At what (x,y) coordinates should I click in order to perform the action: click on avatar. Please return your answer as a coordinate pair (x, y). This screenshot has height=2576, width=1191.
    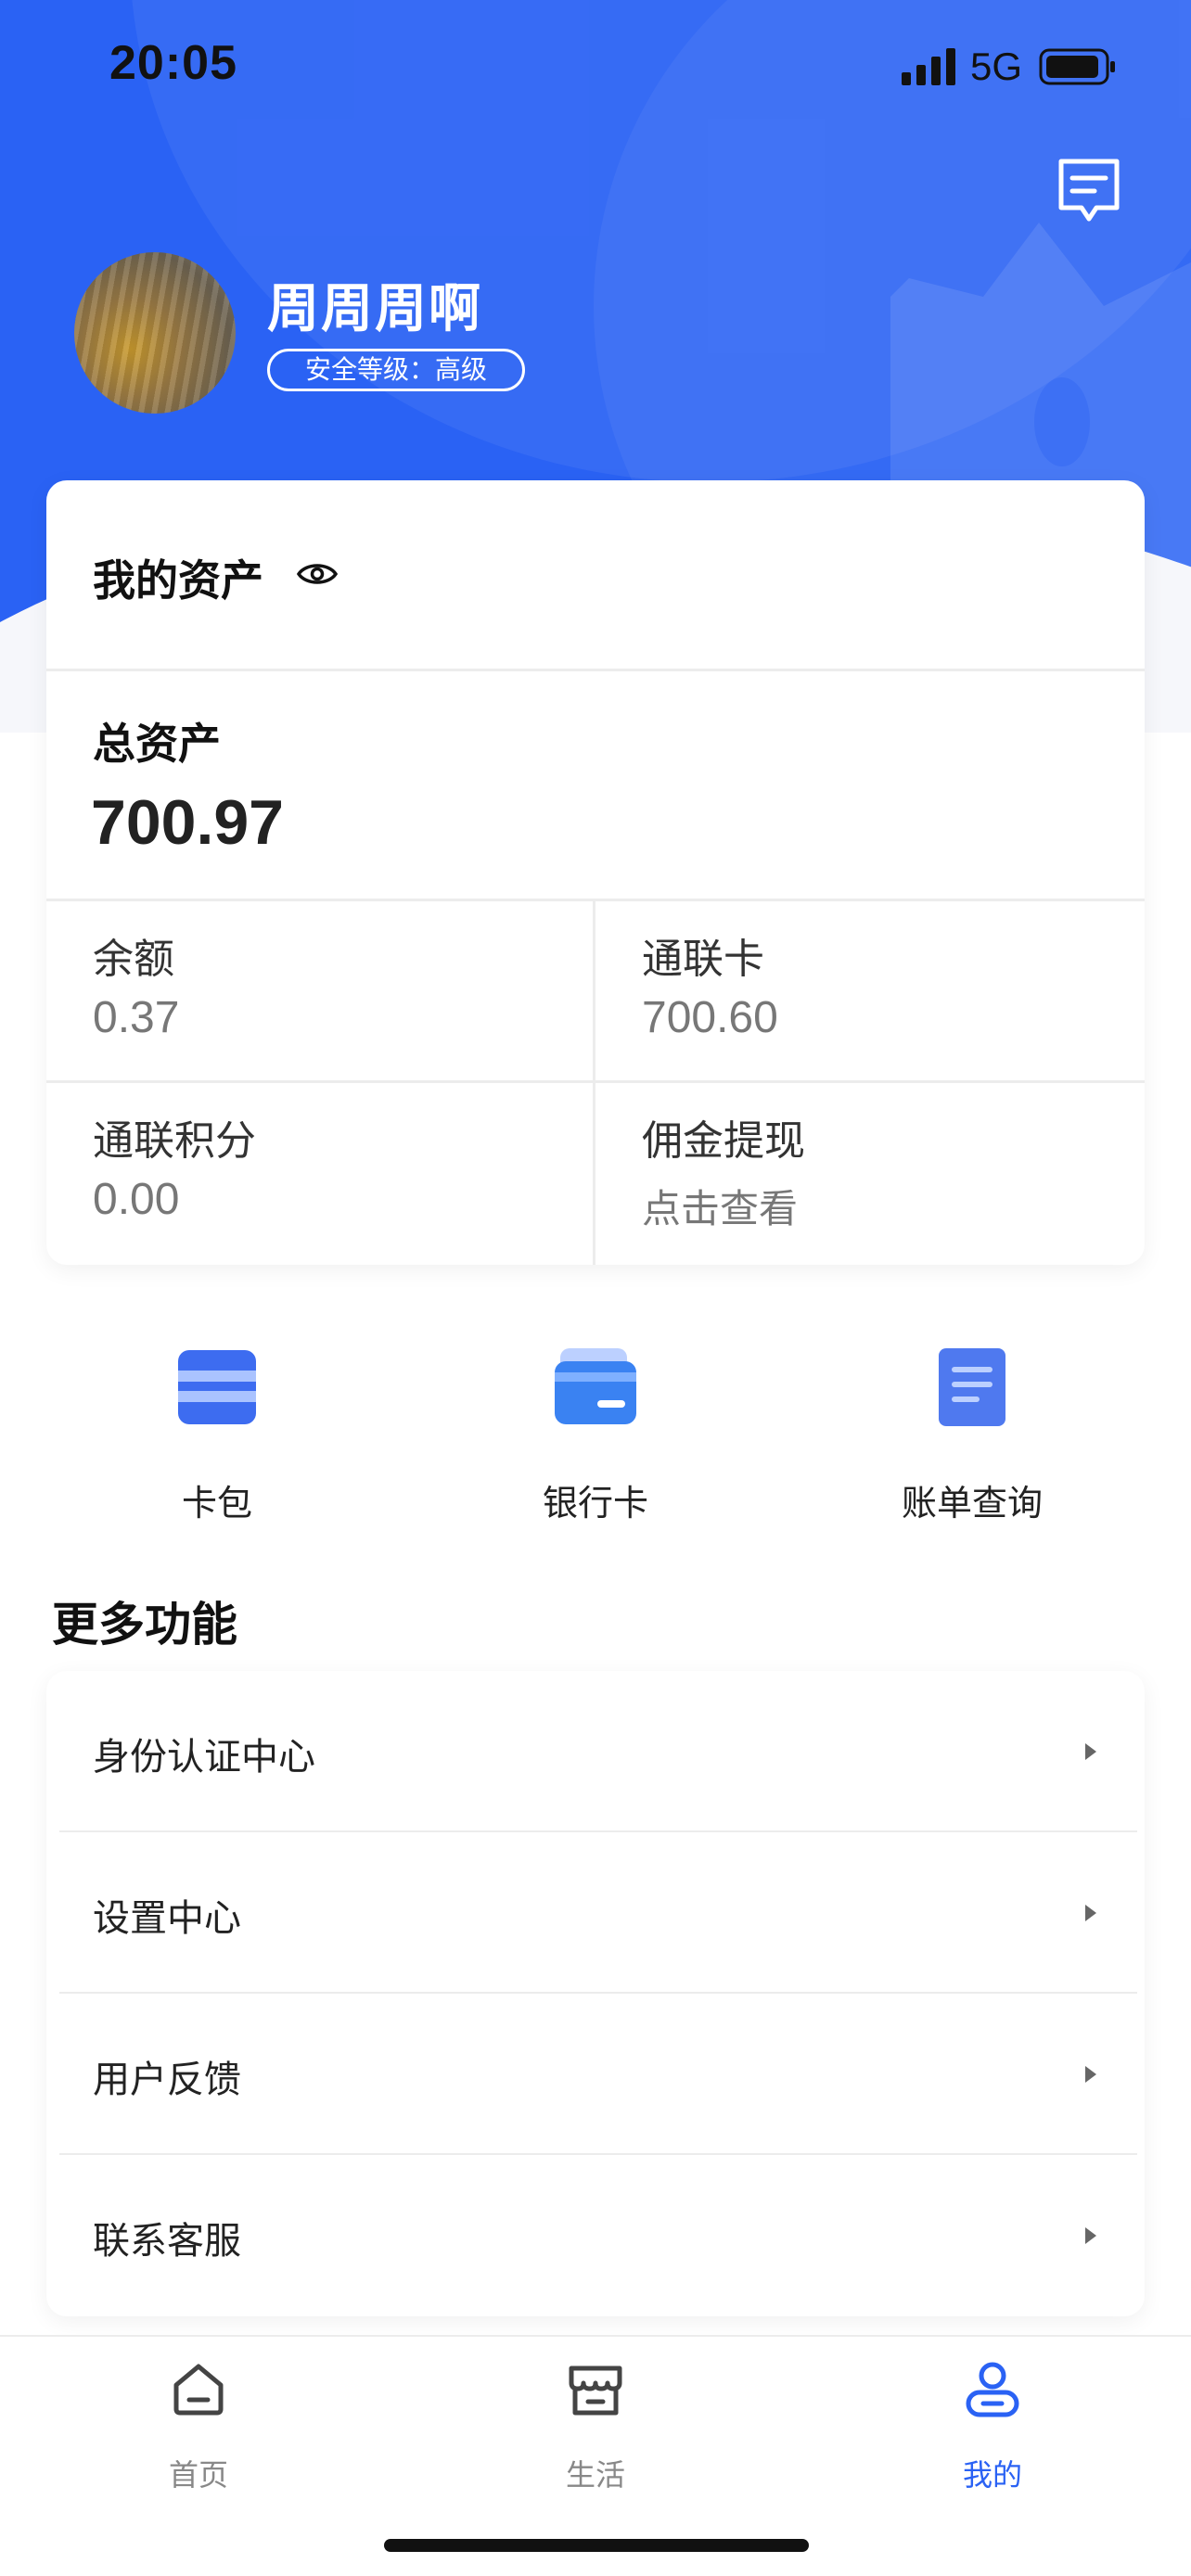
    Looking at the image, I should click on (155, 333).